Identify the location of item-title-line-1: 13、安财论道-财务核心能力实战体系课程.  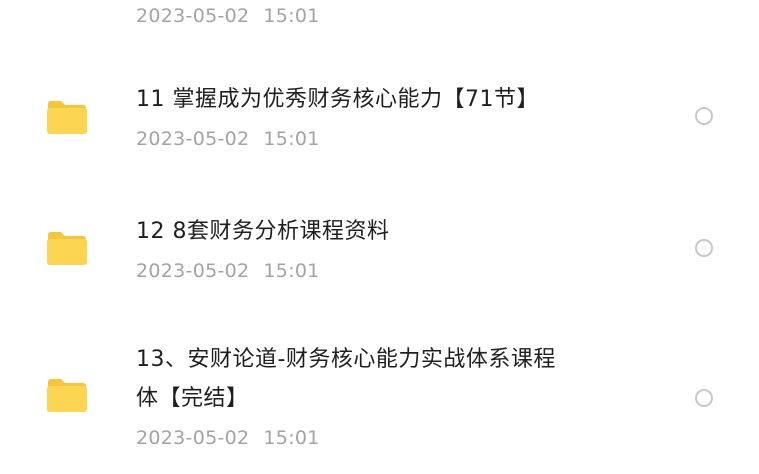
(346, 359).